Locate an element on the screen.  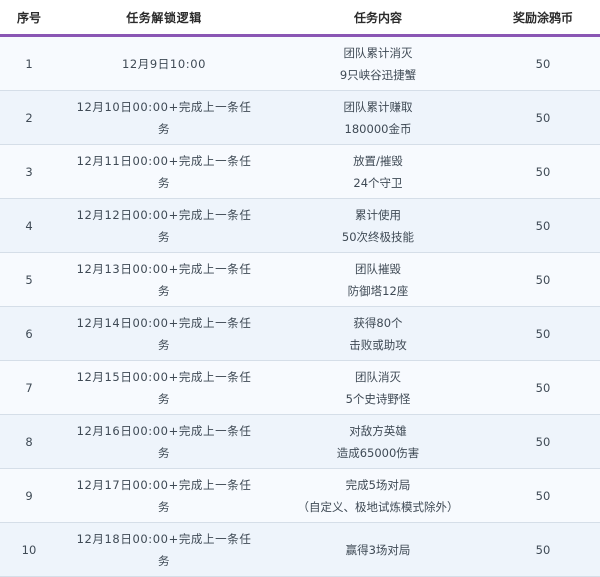
cell-unlock-text: 12月13日00:00+完成上一条任 务 is located at coordinates (164, 279).